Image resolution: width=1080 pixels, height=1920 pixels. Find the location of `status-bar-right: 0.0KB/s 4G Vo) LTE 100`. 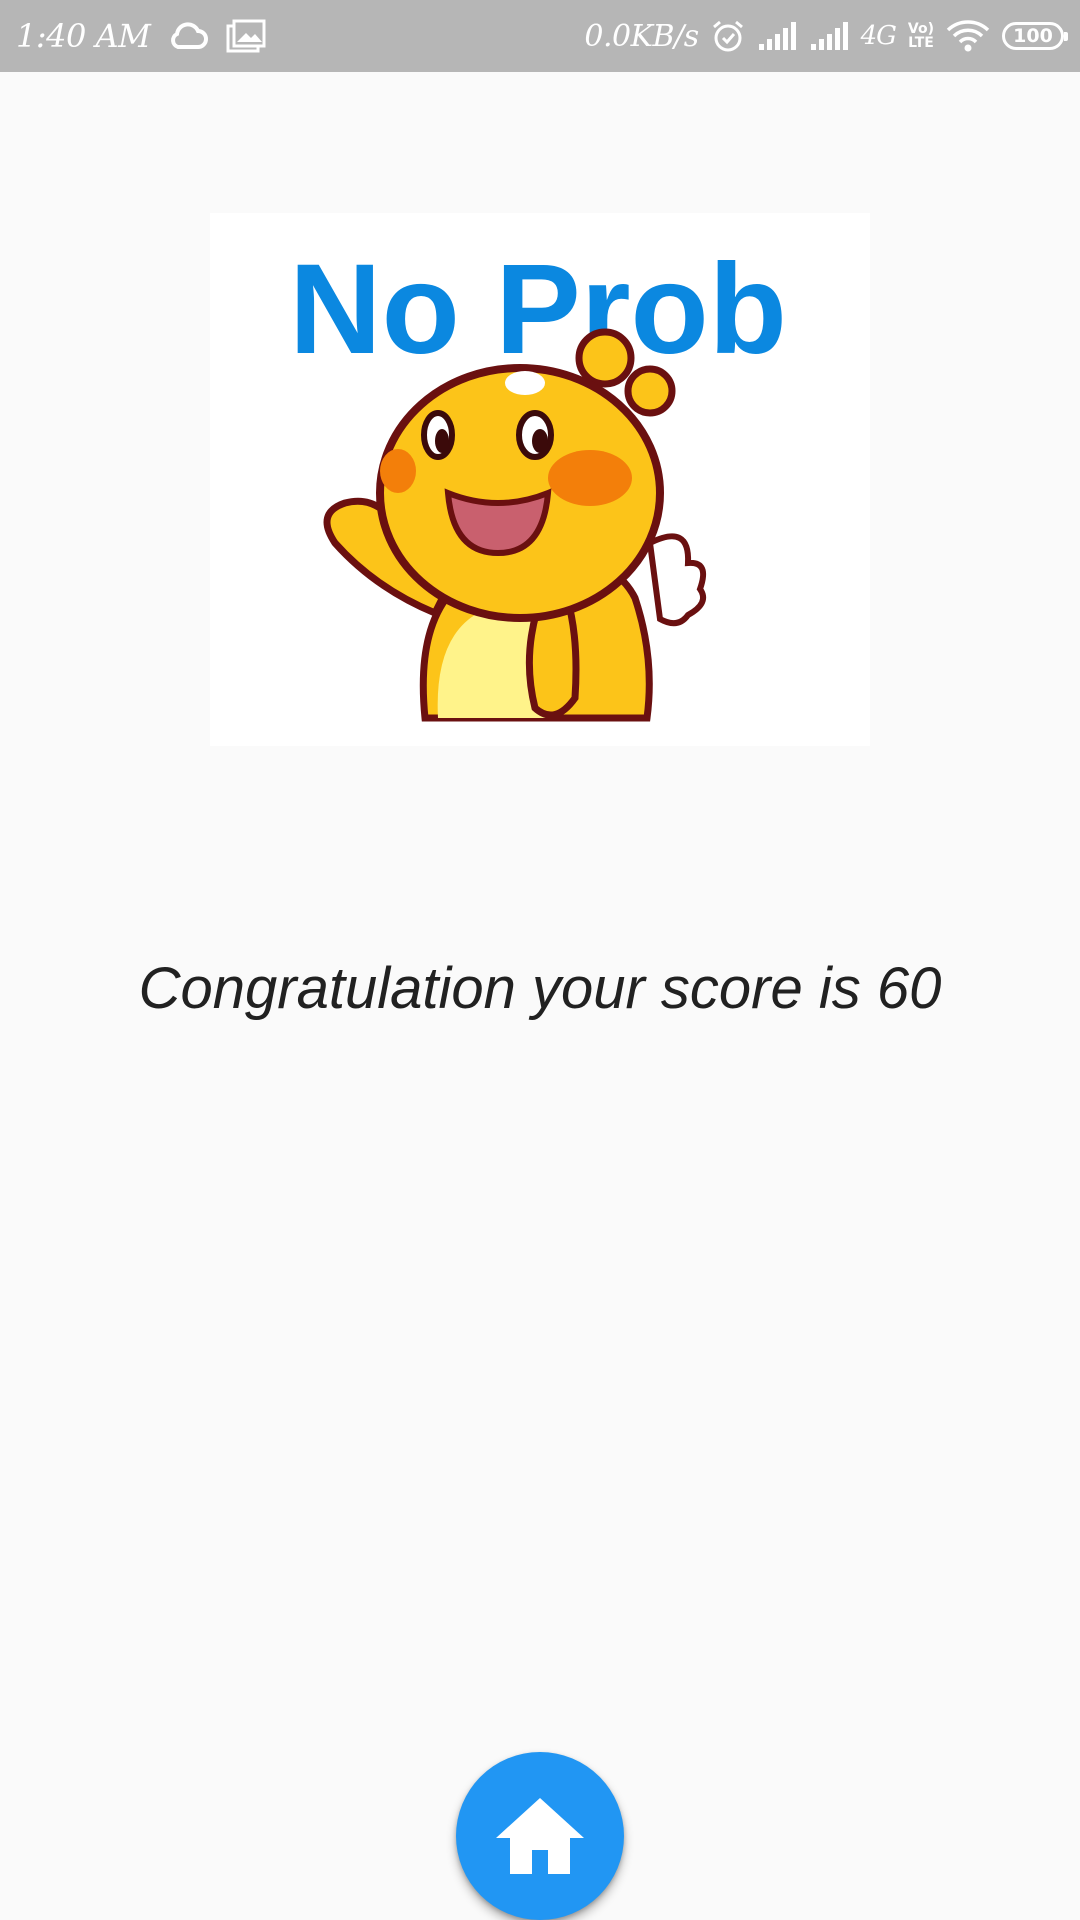

status-bar-right: 0.0KB/s 4G Vo) LTE 100 is located at coordinates (826, 36).